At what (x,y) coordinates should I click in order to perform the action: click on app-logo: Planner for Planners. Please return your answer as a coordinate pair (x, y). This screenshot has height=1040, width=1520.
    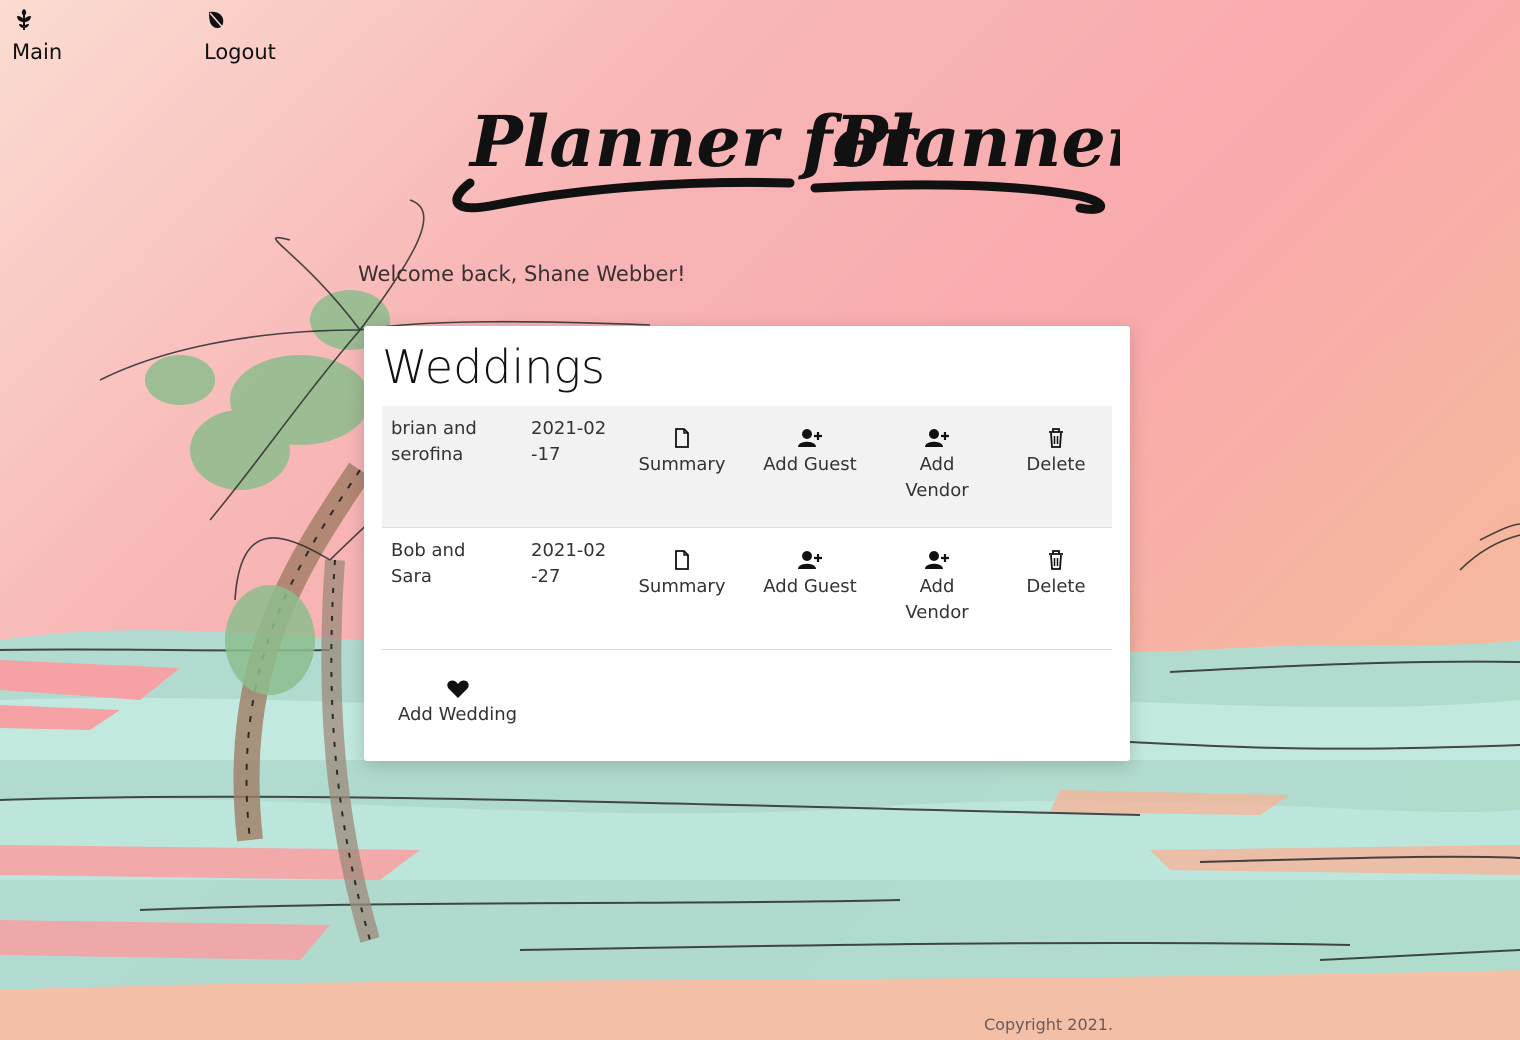
    Looking at the image, I should click on (786, 157).